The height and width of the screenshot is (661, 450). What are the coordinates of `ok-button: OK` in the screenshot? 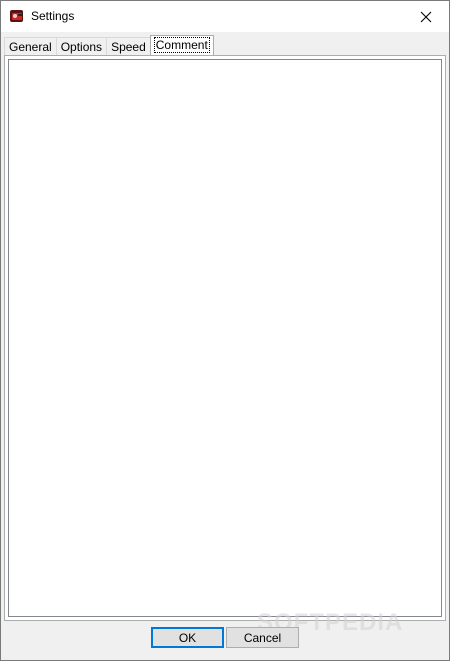 It's located at (187, 637).